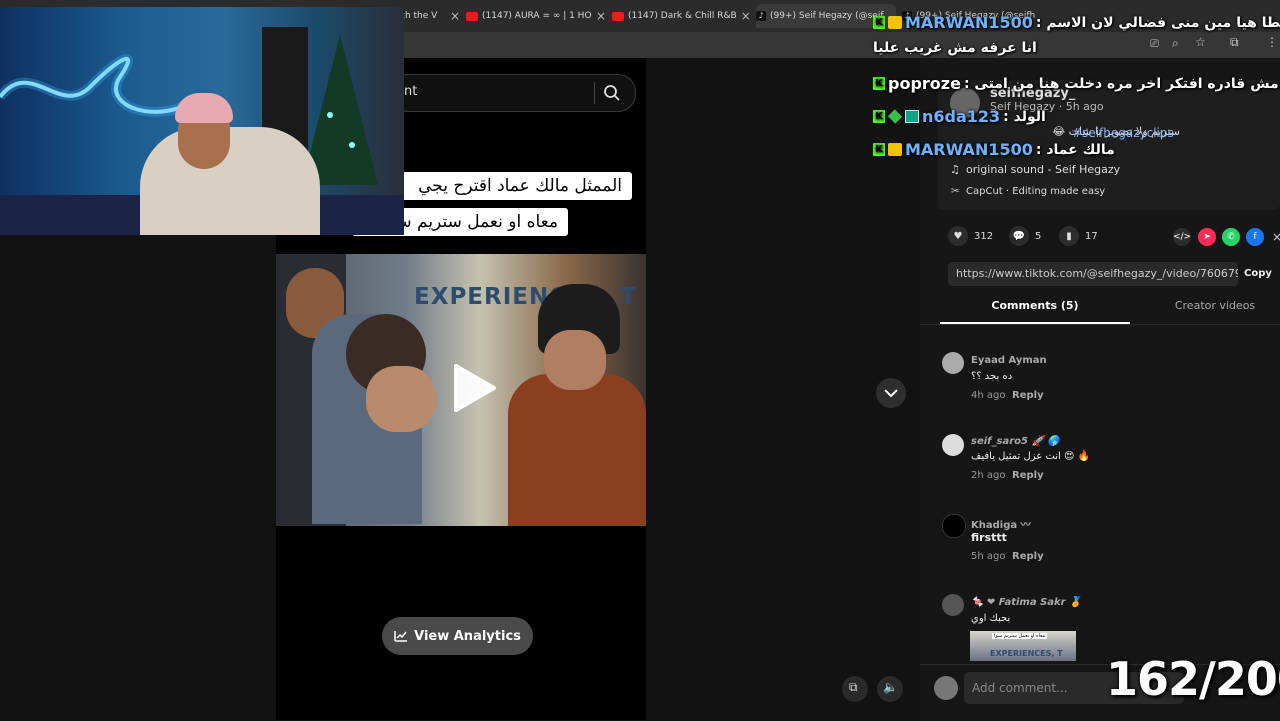 This screenshot has height=721, width=1280. What do you see at coordinates (1069, 236) in the screenshot?
I see `bookmark-icon: ▮` at bounding box center [1069, 236].